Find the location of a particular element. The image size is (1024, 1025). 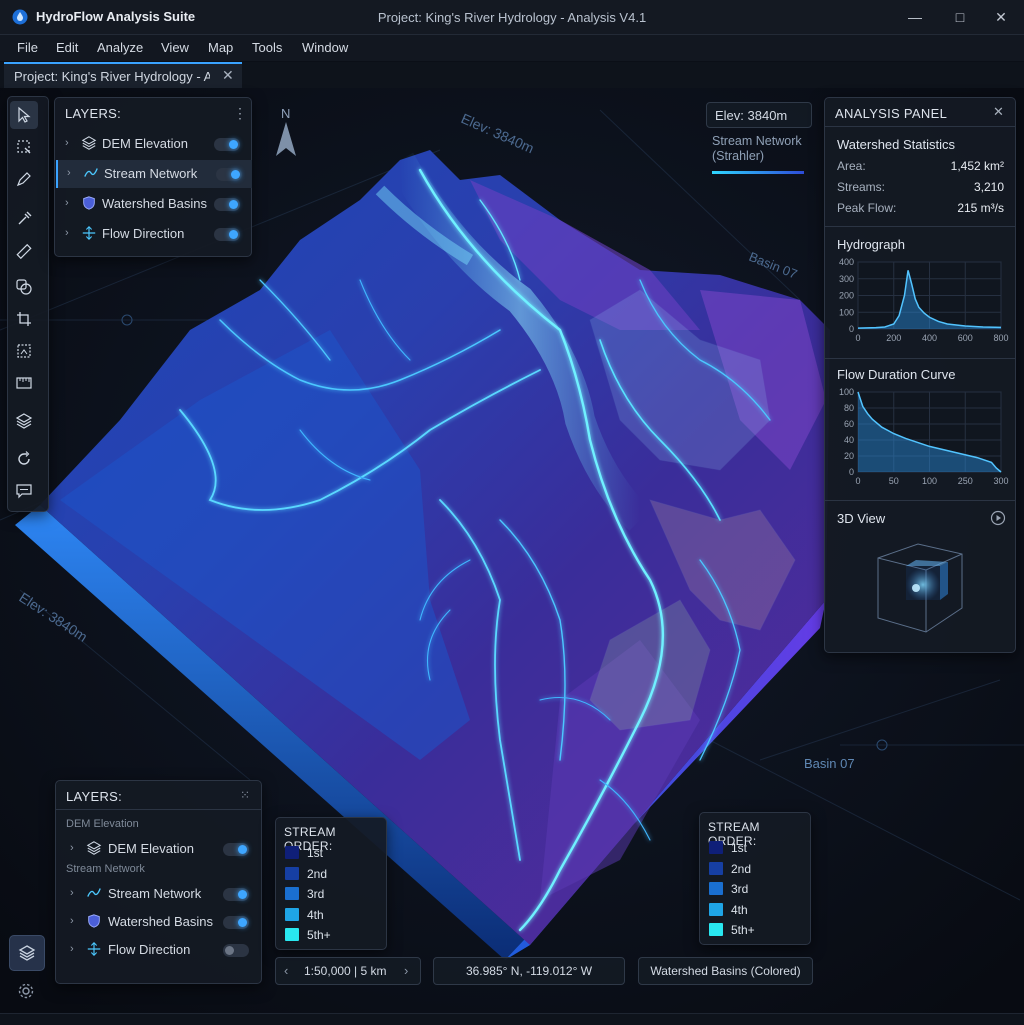

tool-button-crop is located at coordinates (24, 319).